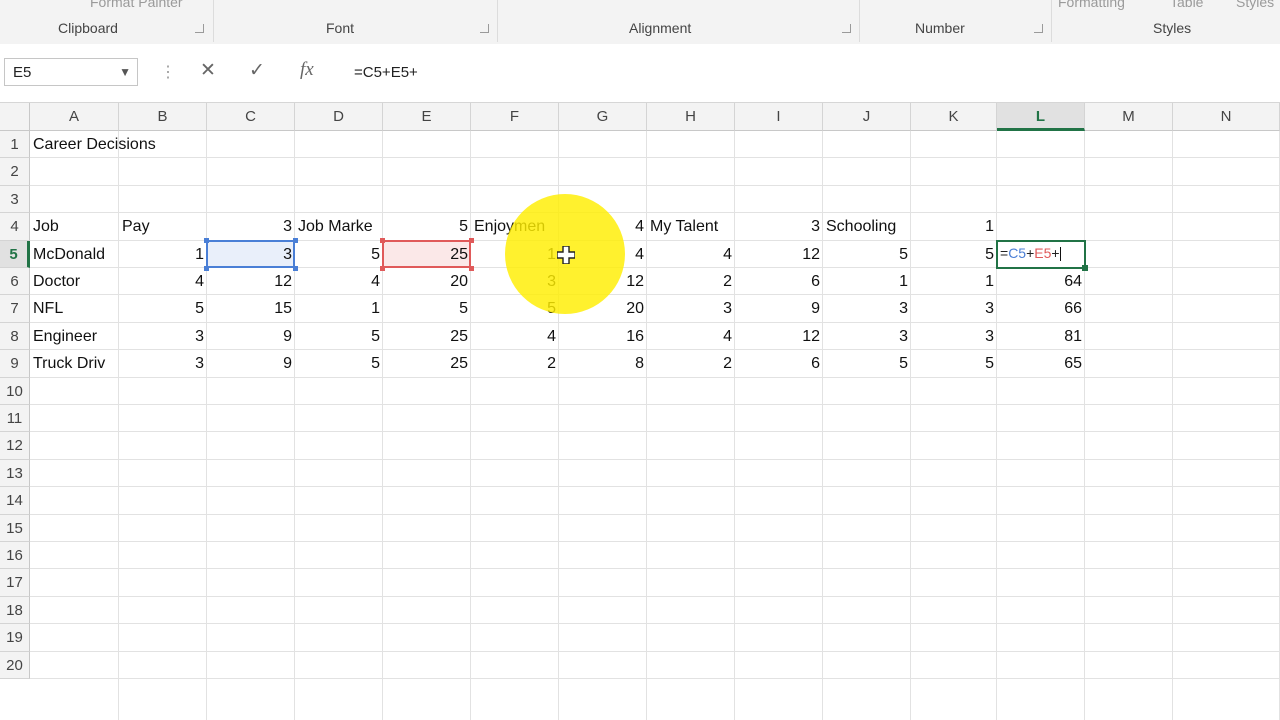  I want to click on cell-h6: 2, so click(691, 281).